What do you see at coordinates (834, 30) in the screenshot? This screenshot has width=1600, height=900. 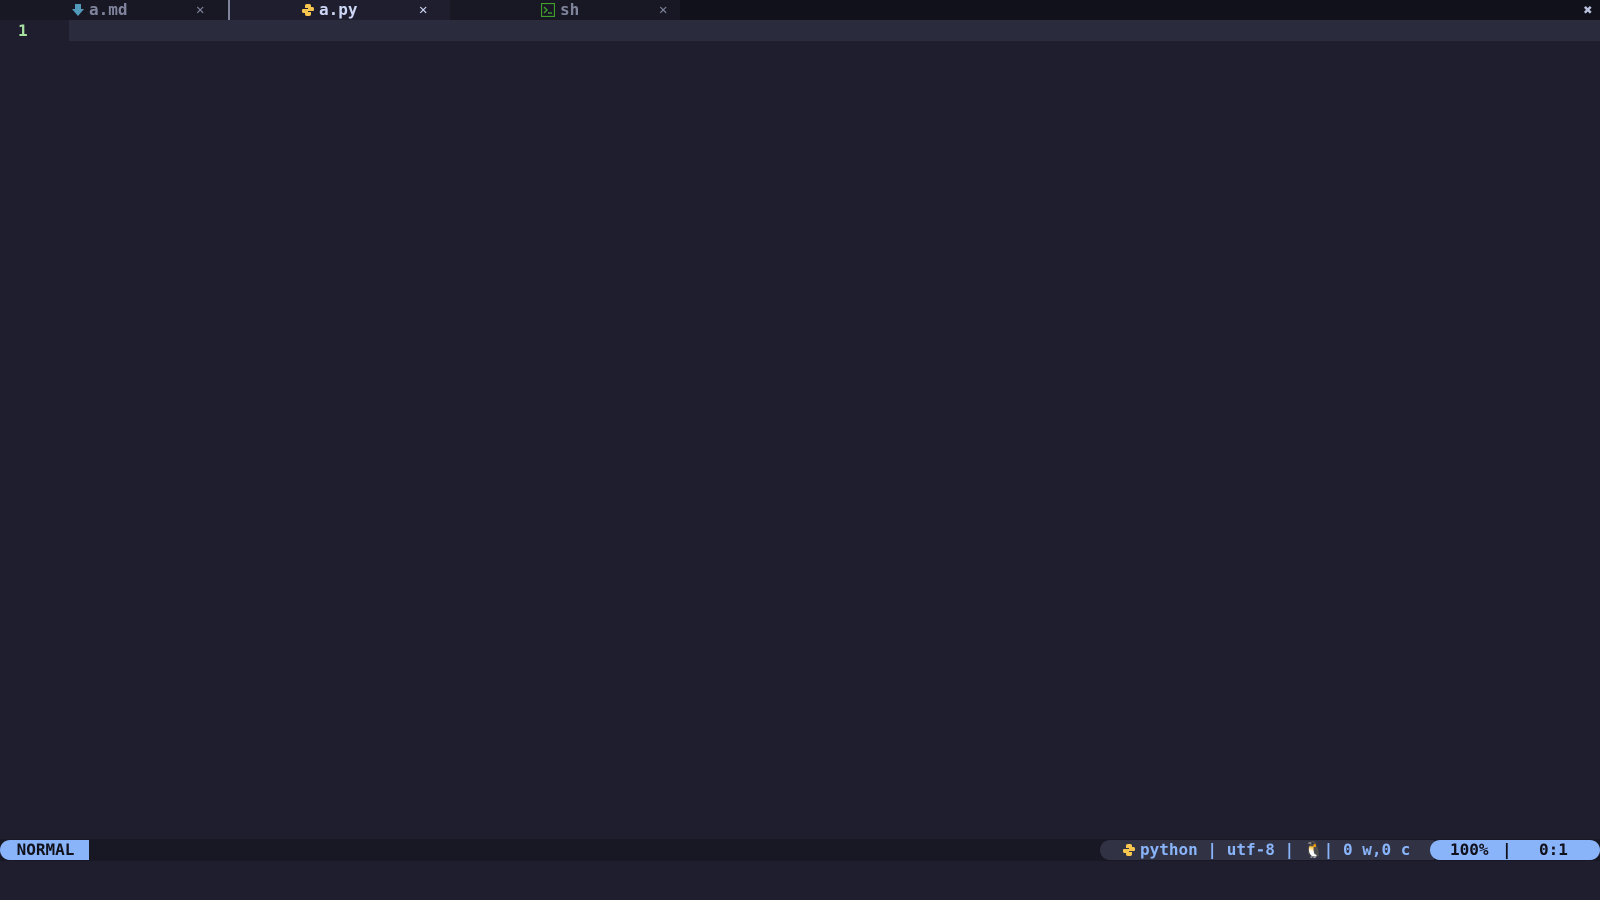 I see `cursor-line` at bounding box center [834, 30].